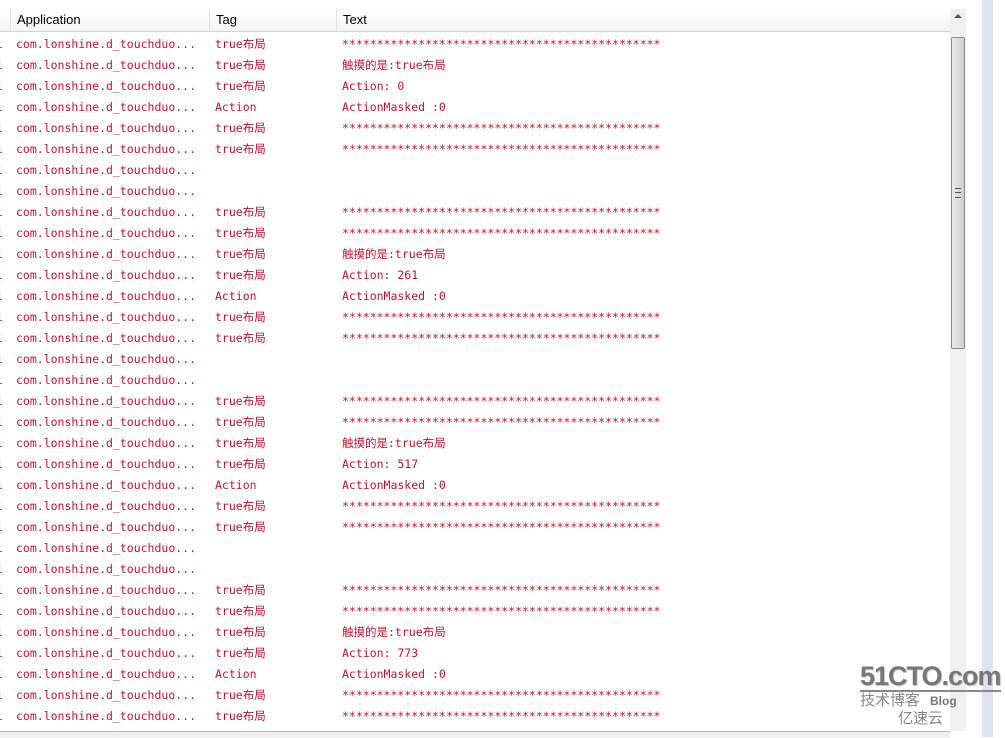 Image resolution: width=1005 pixels, height=738 pixels. What do you see at coordinates (373, 86) in the screenshot?
I see `text-cell: Action: 0` at bounding box center [373, 86].